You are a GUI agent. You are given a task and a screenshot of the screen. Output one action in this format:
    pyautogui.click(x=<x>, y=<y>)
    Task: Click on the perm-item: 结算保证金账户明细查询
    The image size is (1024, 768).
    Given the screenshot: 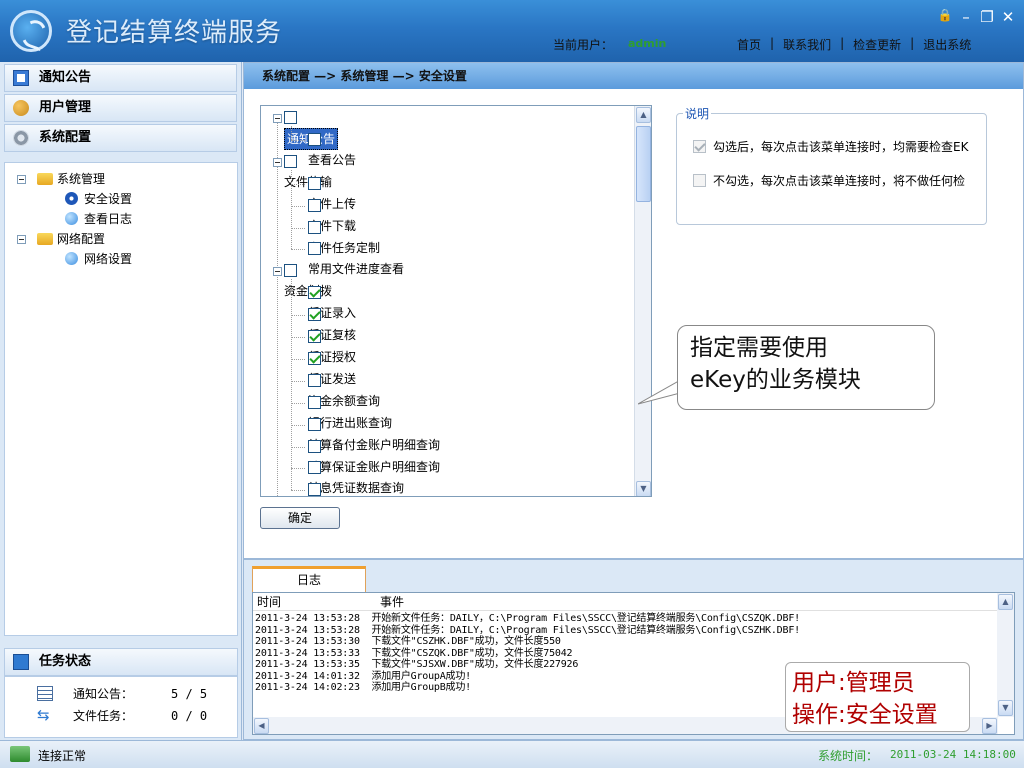 What is the action you would take?
    pyautogui.click(x=374, y=455)
    